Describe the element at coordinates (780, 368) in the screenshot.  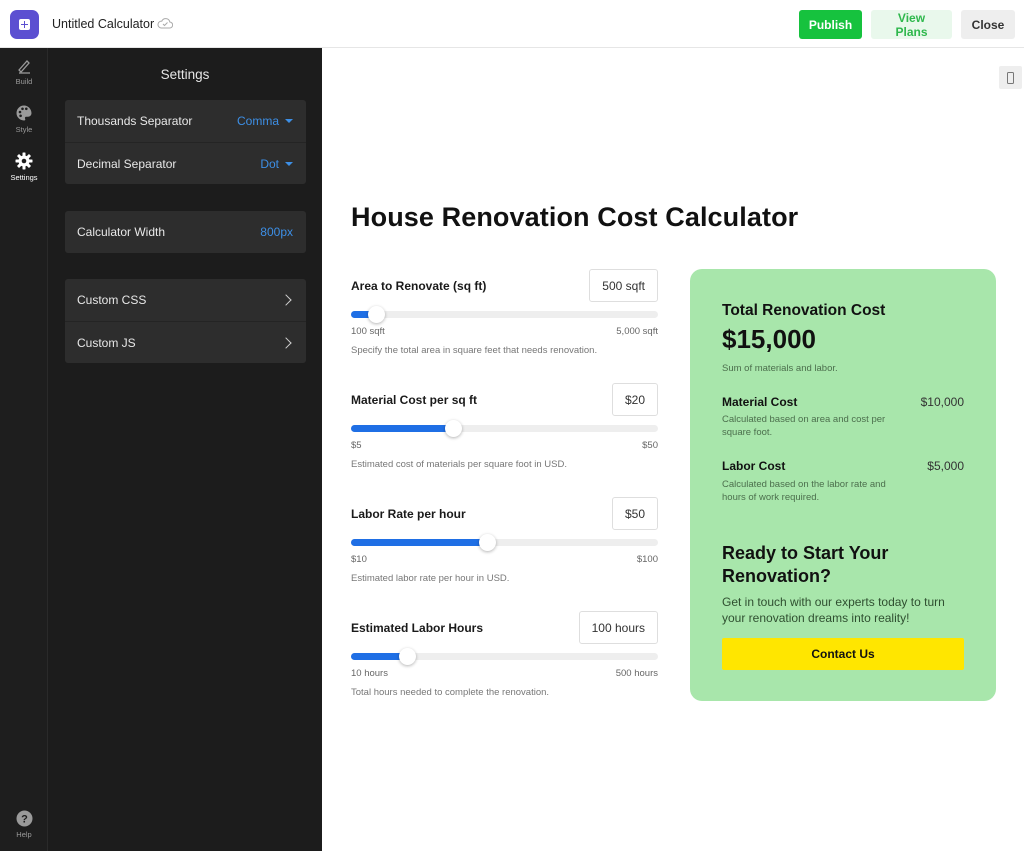
I see `total-cost-note: Sum of materials and labor.` at that location.